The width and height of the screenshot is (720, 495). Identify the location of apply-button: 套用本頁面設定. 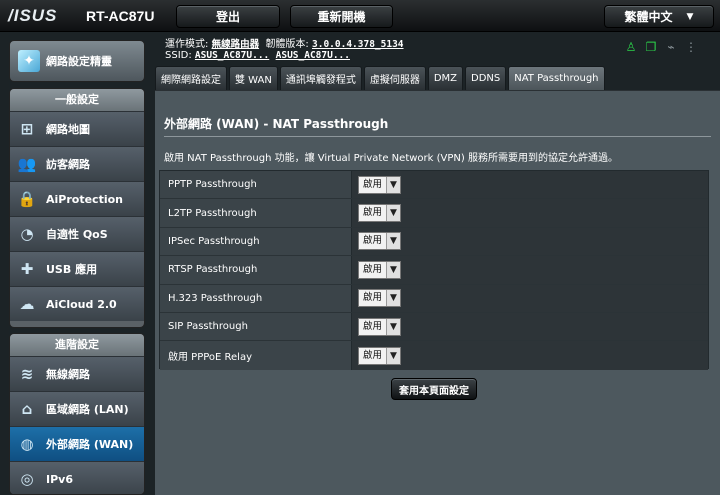
(434, 389).